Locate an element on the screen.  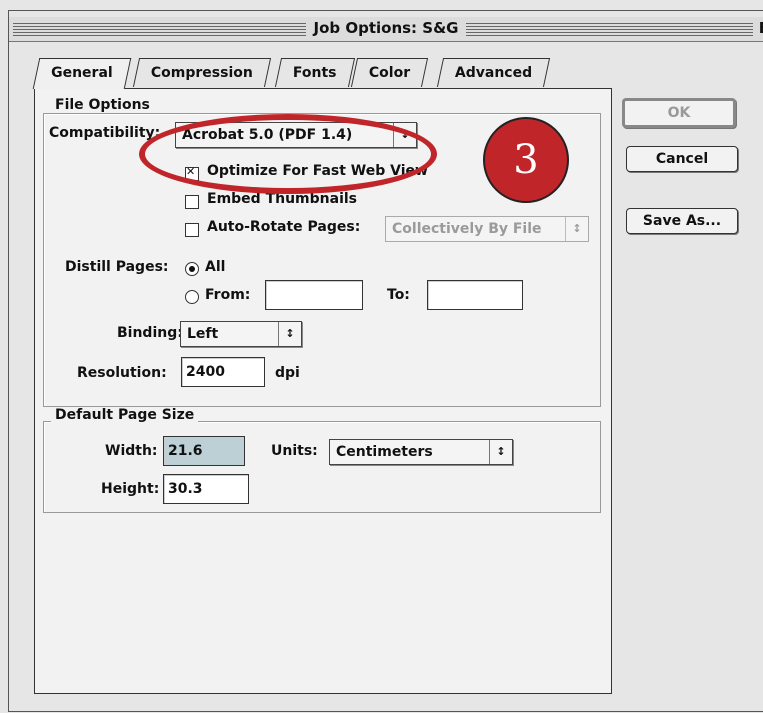
from-label: From: is located at coordinates (228, 295).